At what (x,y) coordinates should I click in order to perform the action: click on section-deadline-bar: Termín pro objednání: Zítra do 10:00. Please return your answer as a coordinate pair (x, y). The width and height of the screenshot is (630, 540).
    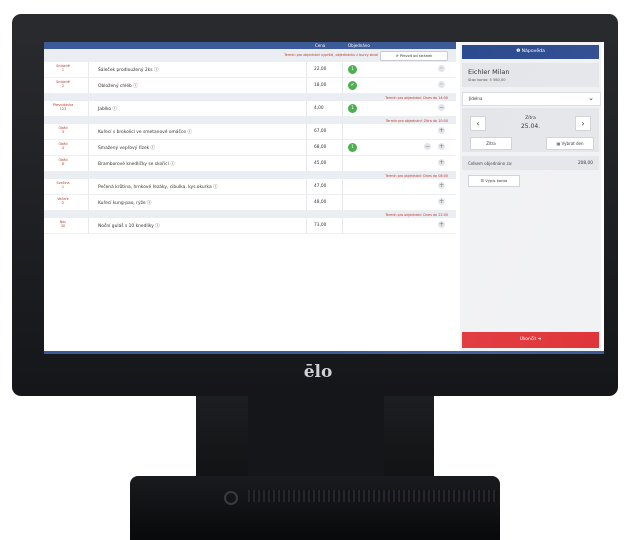
    Looking at the image, I should click on (250, 120).